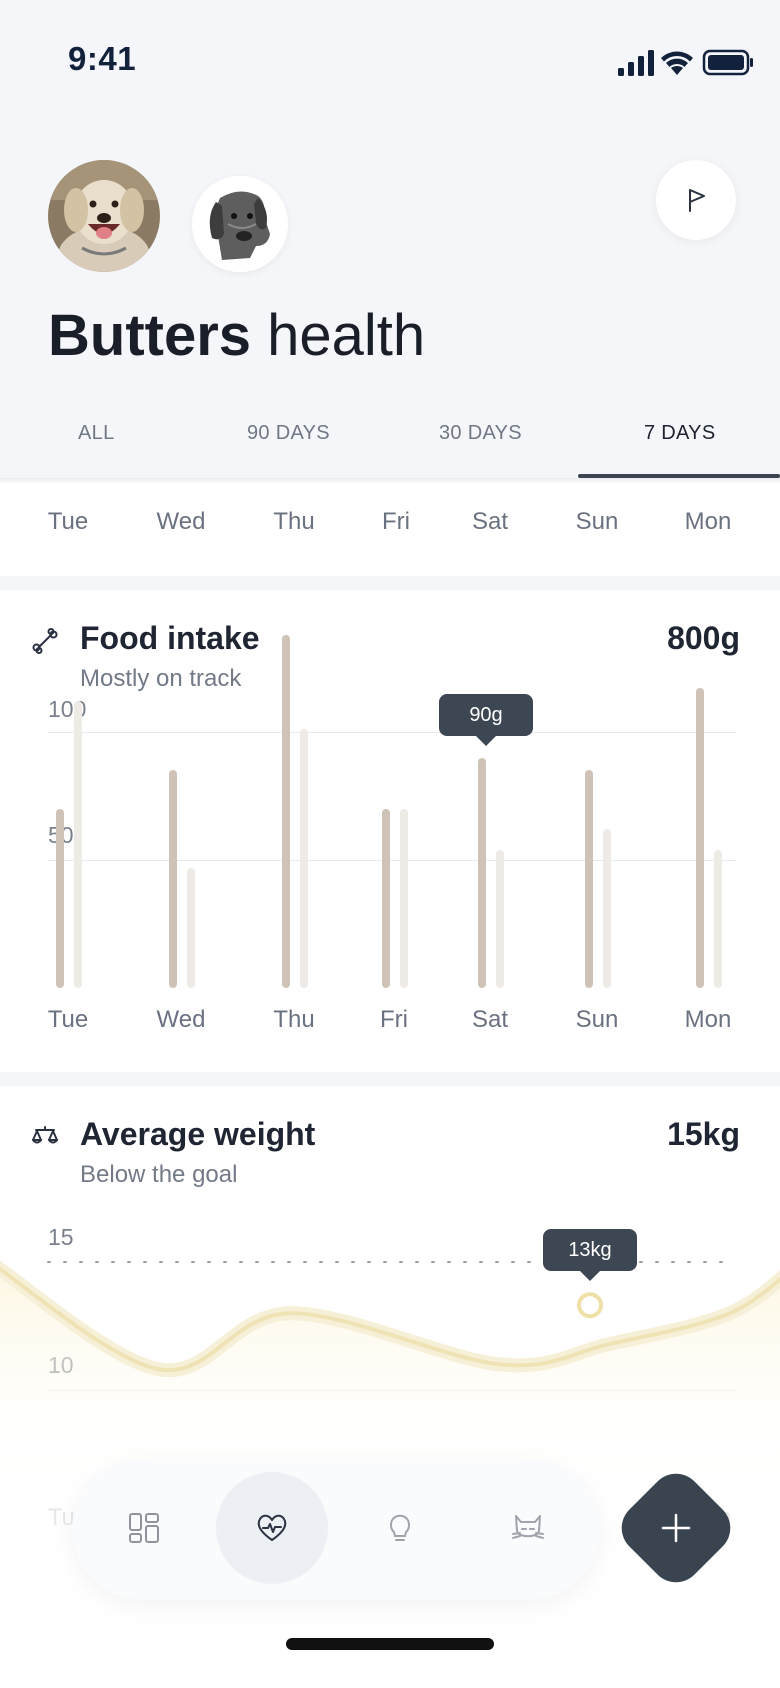 The width and height of the screenshot is (780, 1688). I want to click on food-x-tick: Tue, so click(68, 1019).